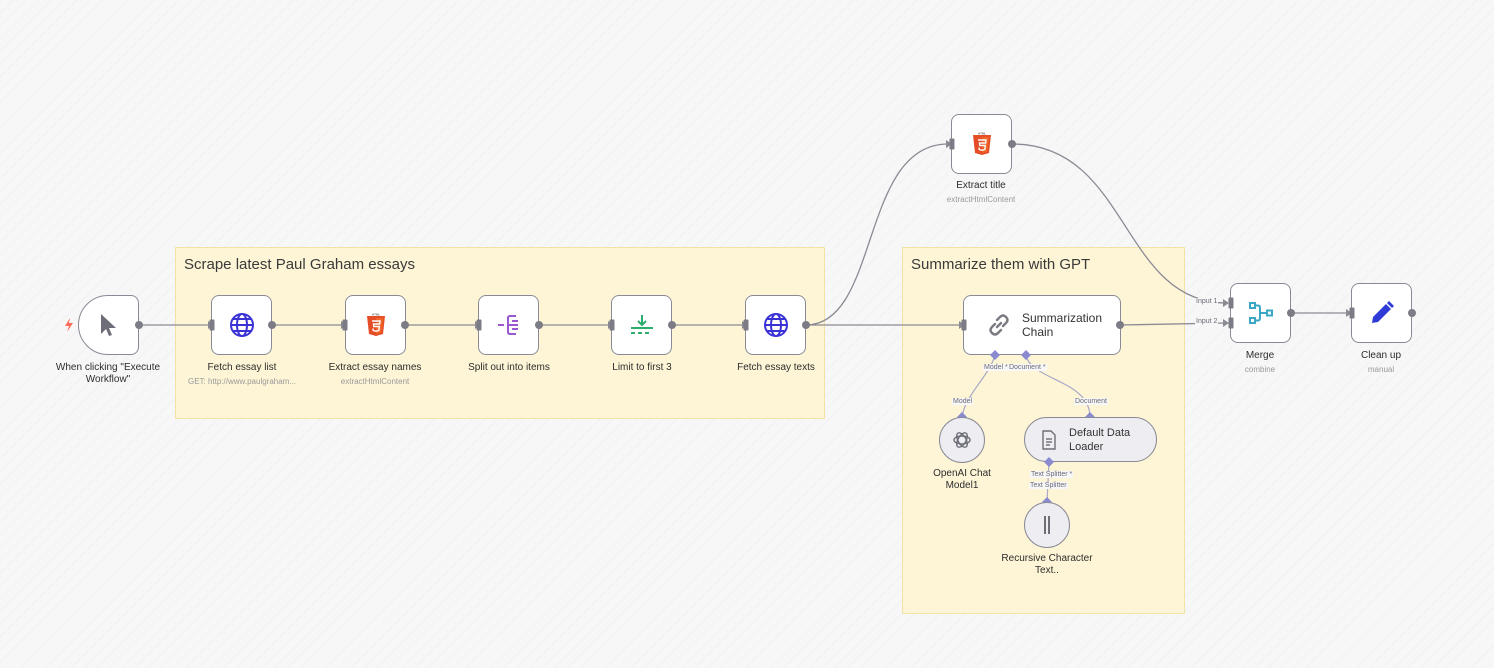 This screenshot has width=1494, height=668. What do you see at coordinates (963, 401) in the screenshot?
I see `handle-label-model: Model` at bounding box center [963, 401].